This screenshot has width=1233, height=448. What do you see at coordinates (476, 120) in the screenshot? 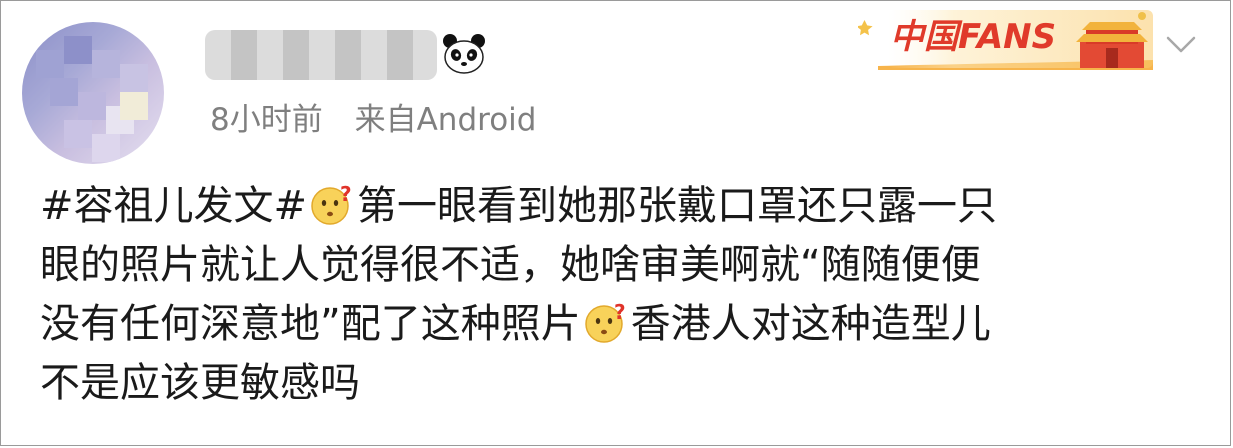
I see `source-app: Android` at bounding box center [476, 120].